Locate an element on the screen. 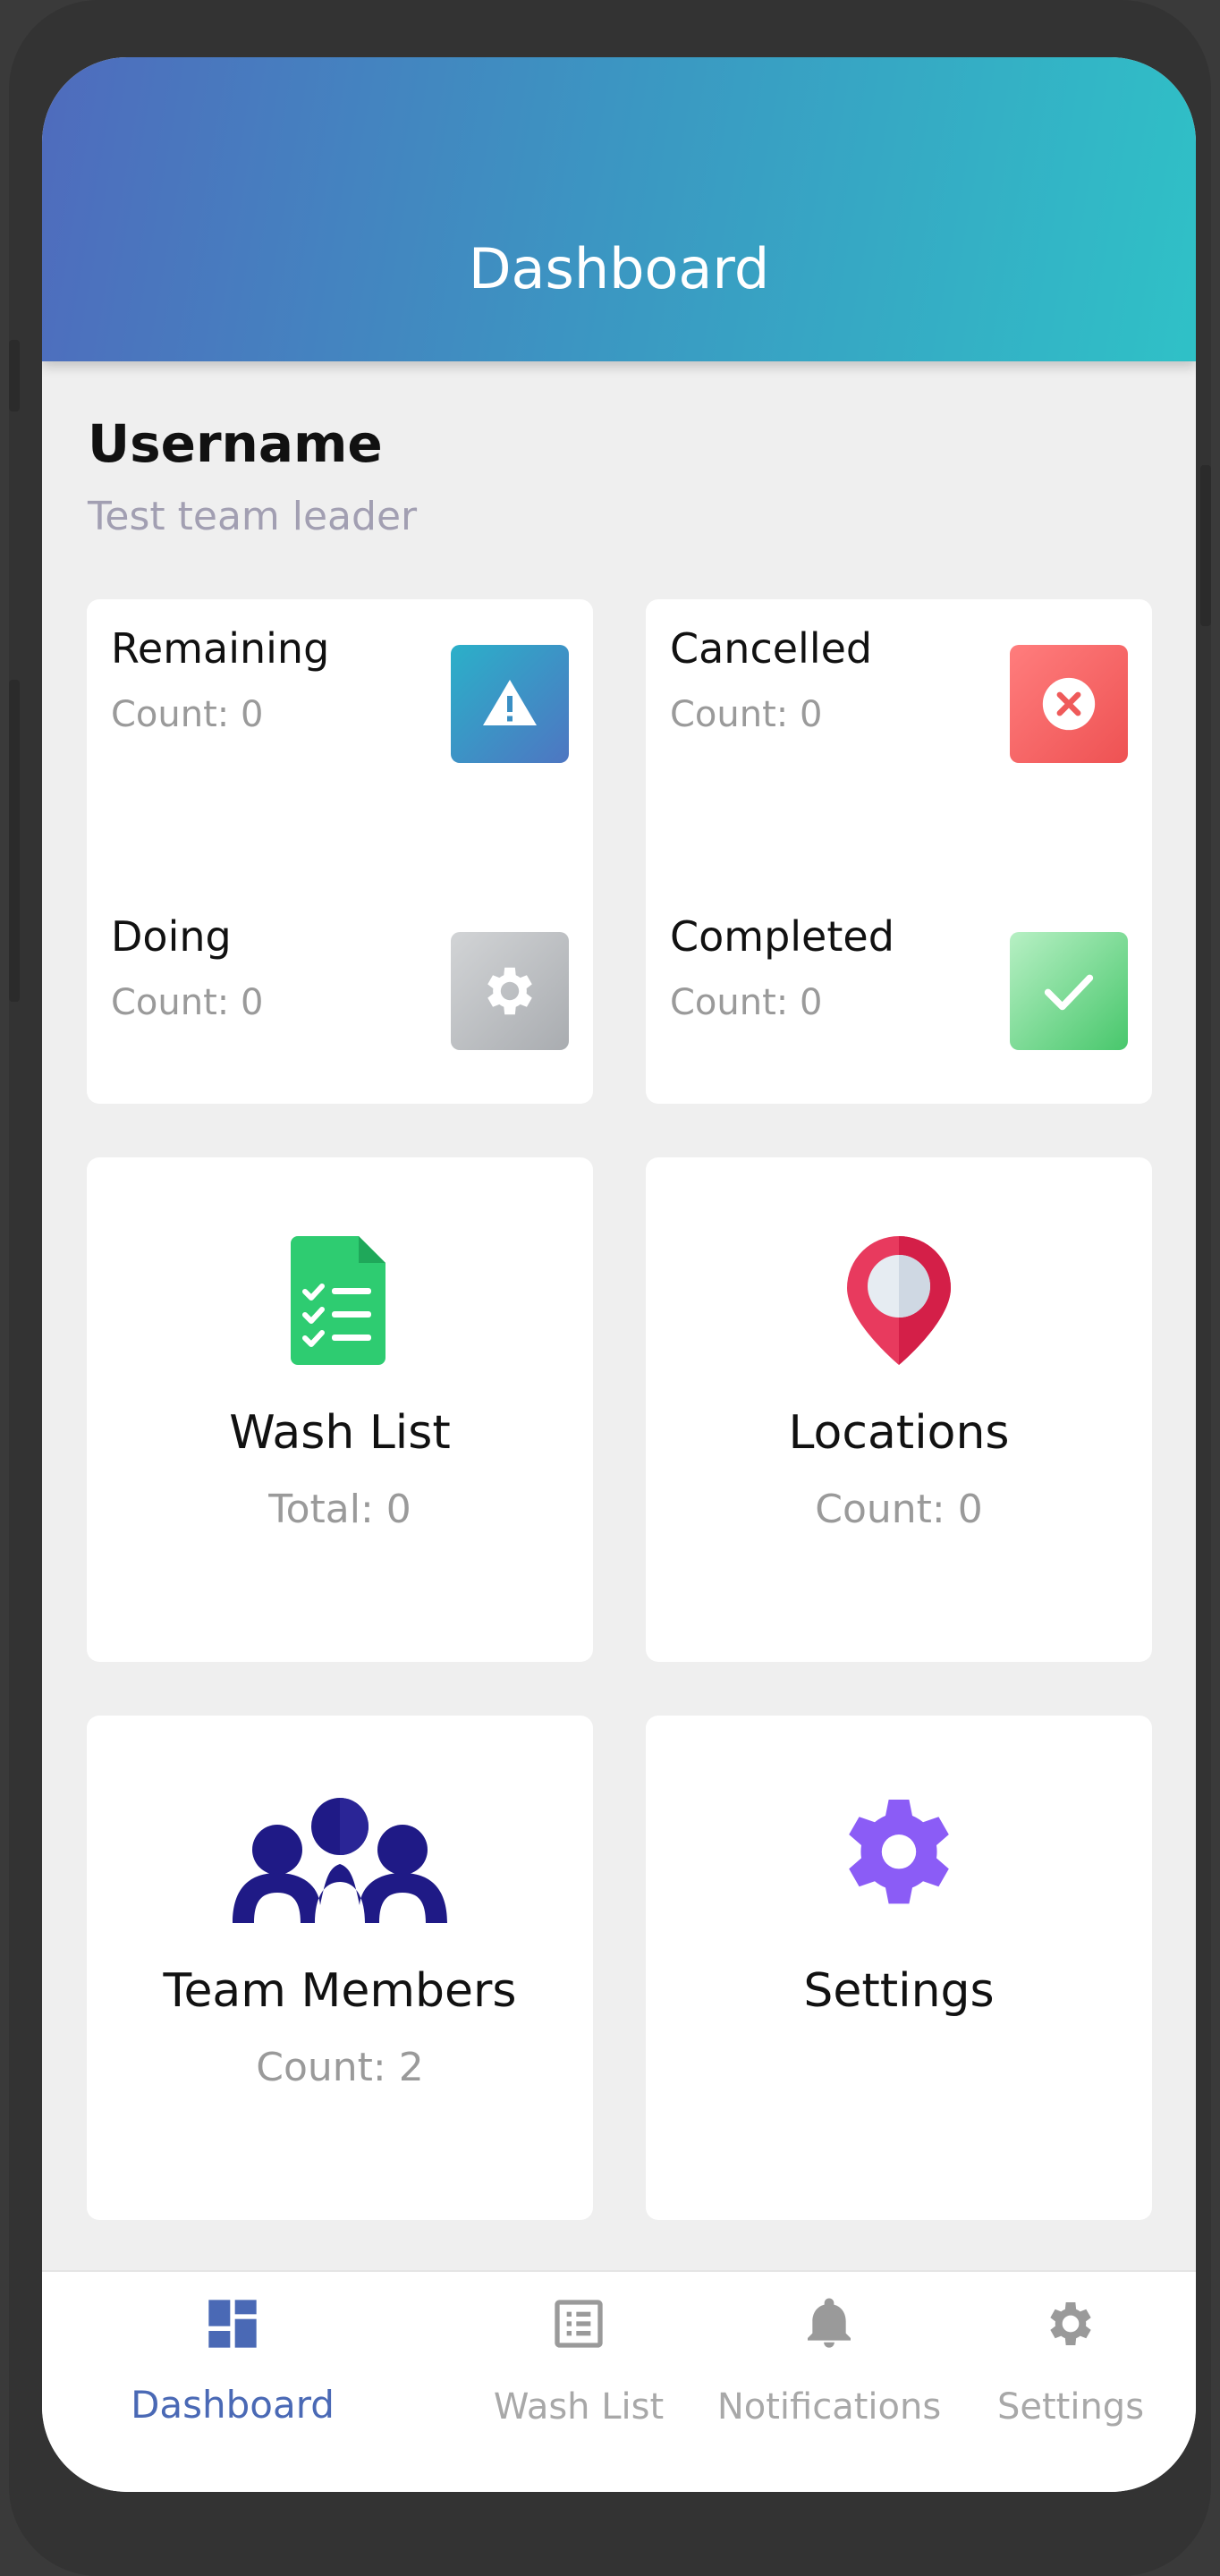  nav-tab-notifications: Notifications is located at coordinates (829, 2382).